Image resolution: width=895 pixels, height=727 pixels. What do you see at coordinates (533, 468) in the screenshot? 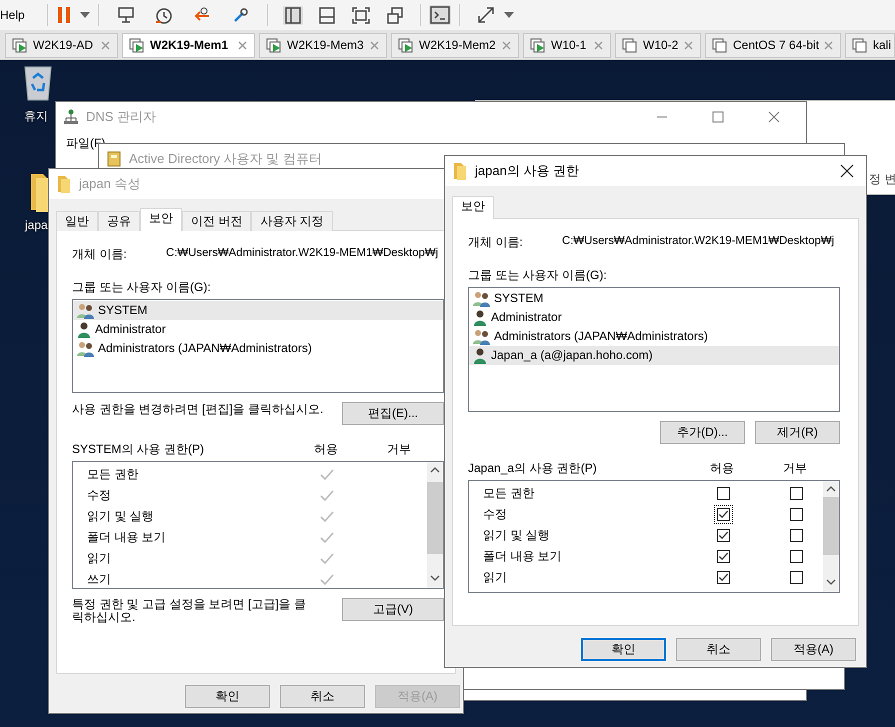
I see `field-label: Japan_a의 사용 권한(P)` at bounding box center [533, 468].